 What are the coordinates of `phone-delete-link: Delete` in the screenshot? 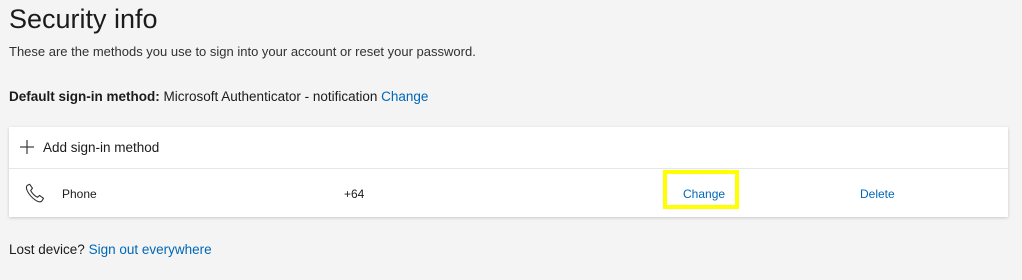 It's located at (877, 194).